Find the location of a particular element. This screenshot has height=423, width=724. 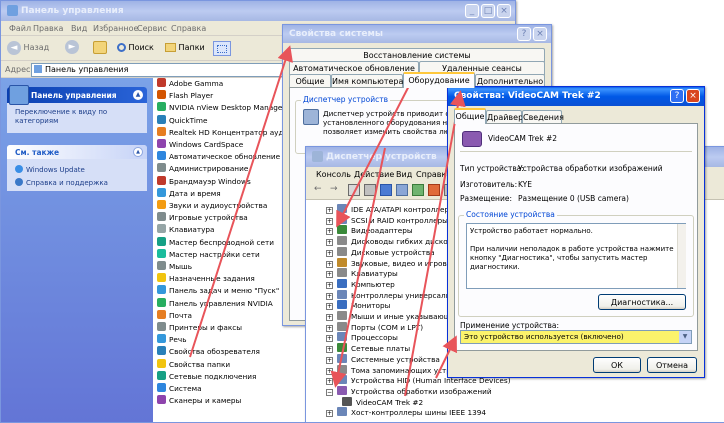

arrow-devmgr-to-camera is located at coordinates (358, 267).